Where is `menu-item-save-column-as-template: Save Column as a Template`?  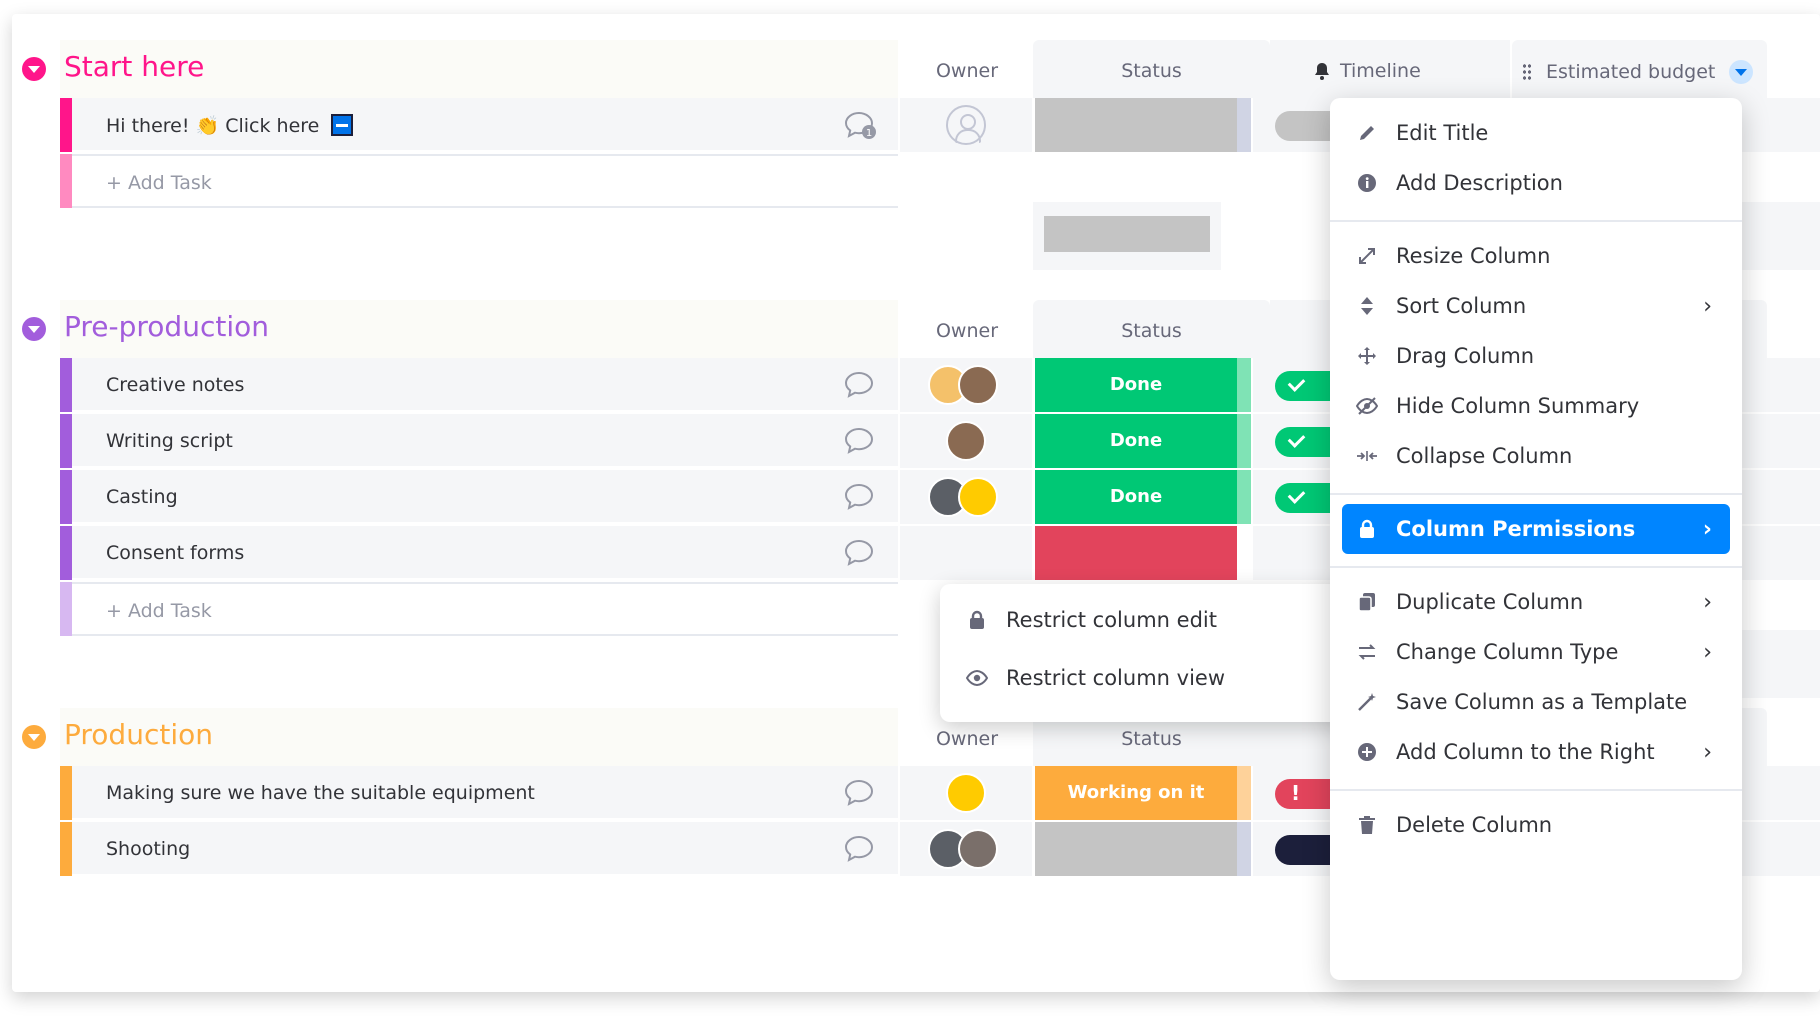
menu-item-save-column-as-template: Save Column as a Template is located at coordinates (1536, 702).